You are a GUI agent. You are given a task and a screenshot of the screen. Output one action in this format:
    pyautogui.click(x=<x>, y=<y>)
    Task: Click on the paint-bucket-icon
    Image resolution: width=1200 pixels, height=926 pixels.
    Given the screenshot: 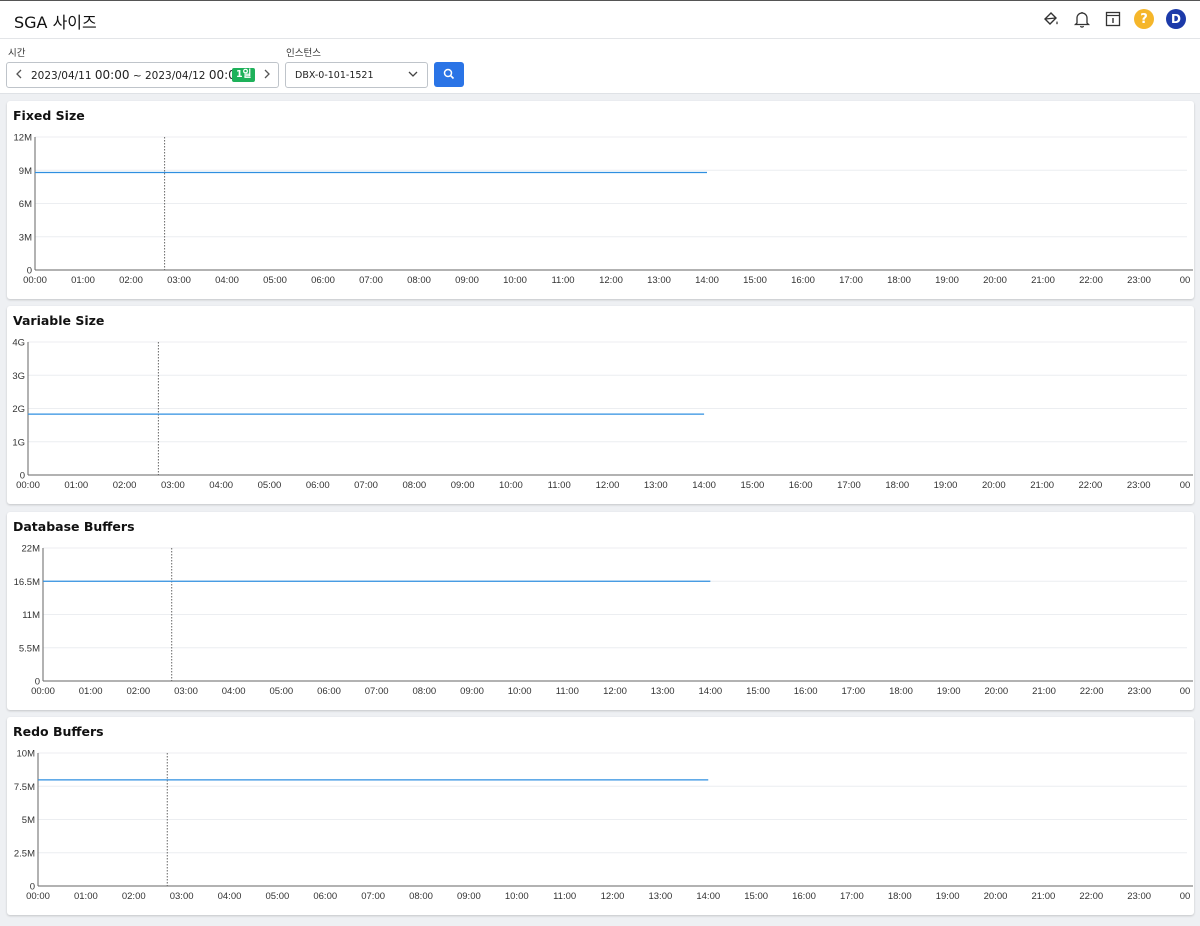 What is the action you would take?
    pyautogui.click(x=1051, y=19)
    